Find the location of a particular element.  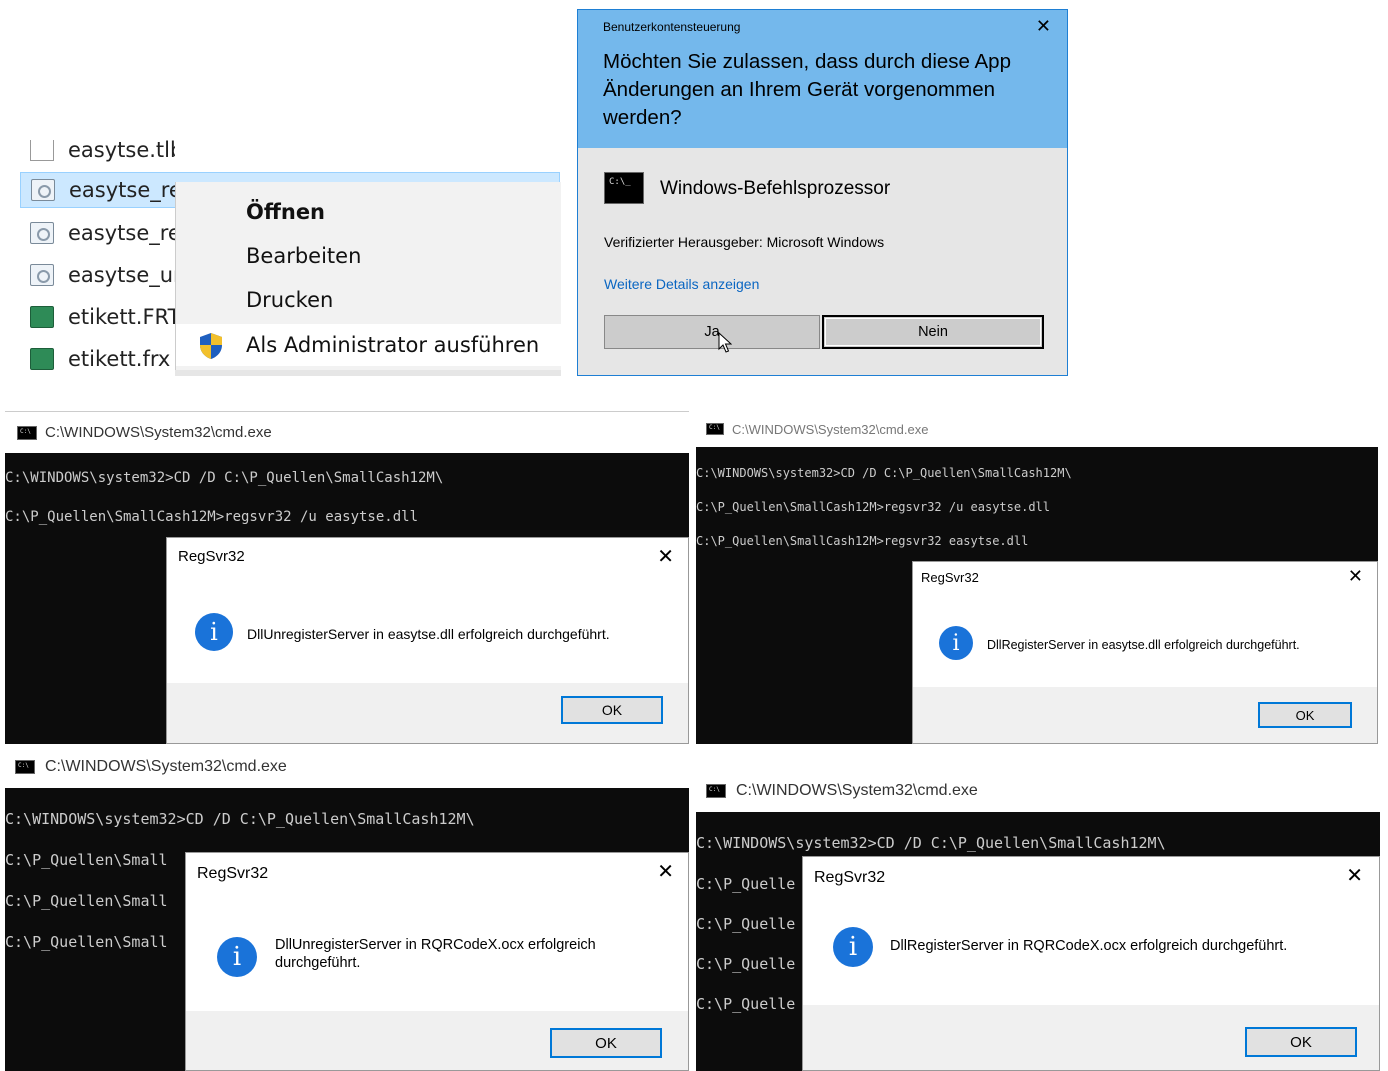

file-row: easytse.tlb is located at coordinates (97, 154).